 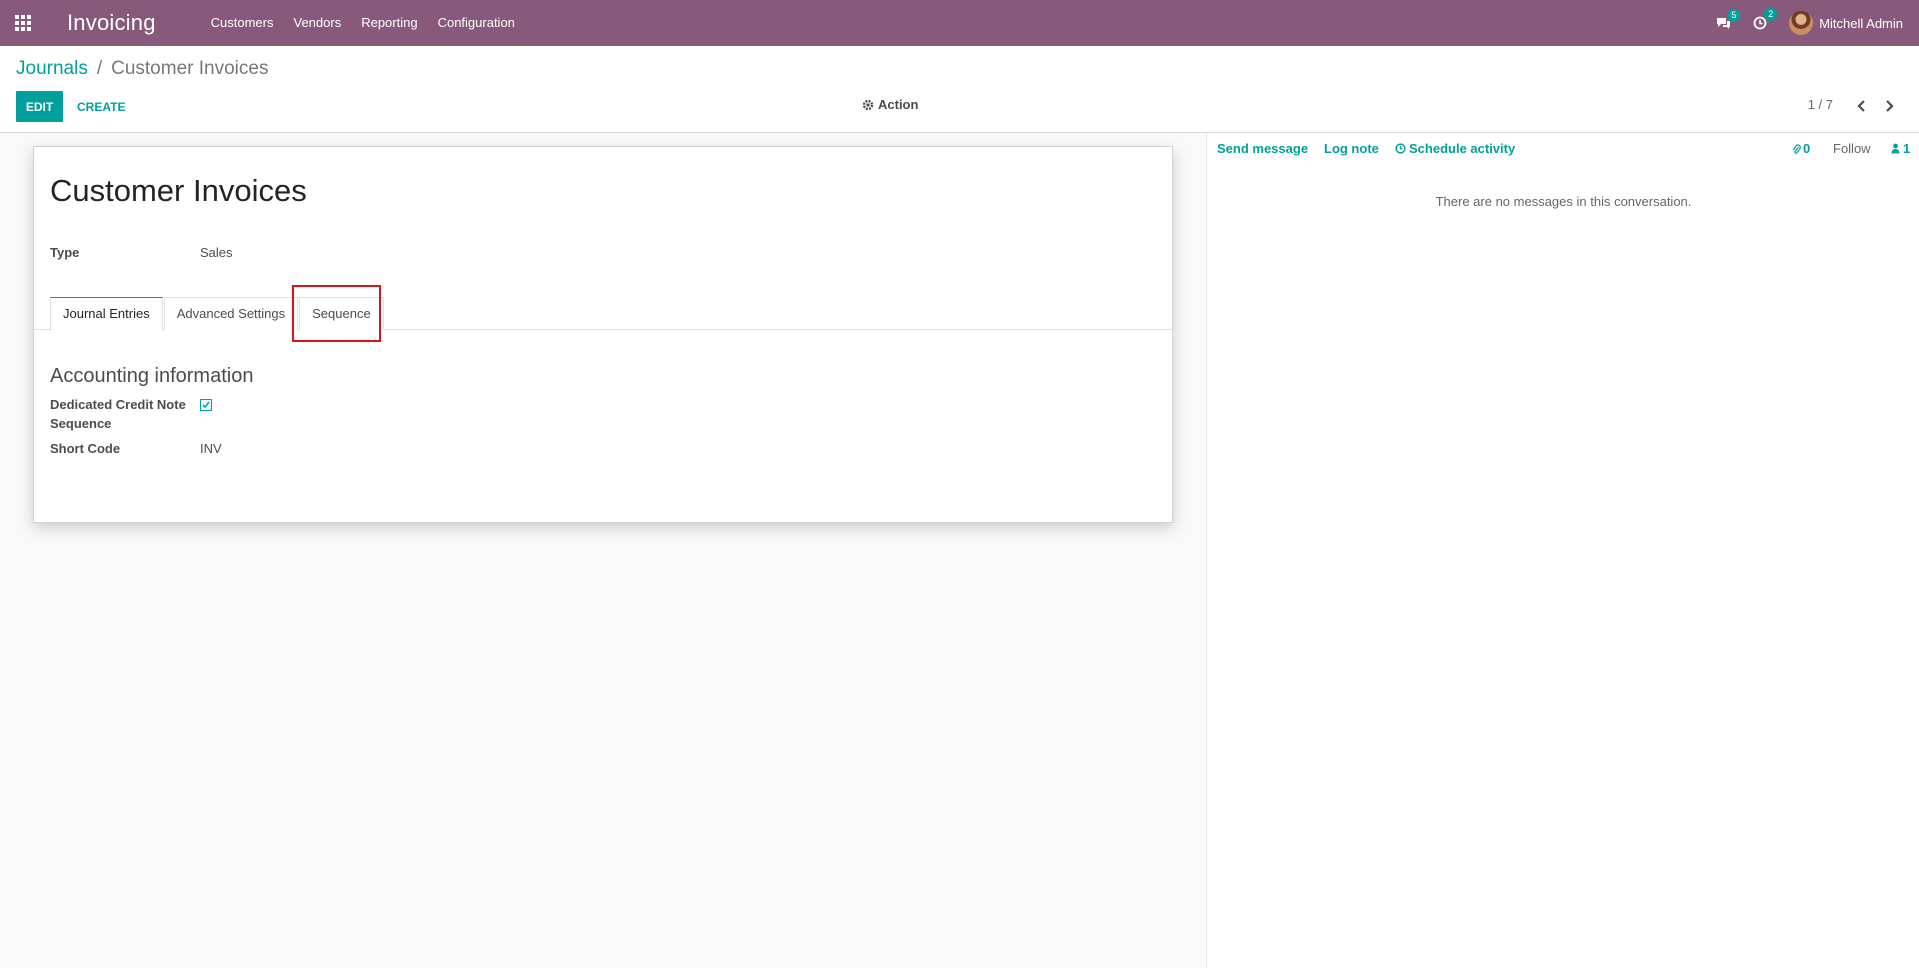 I want to click on systray: 5 2 Mitchell Admin, so click(x=1817, y=23).